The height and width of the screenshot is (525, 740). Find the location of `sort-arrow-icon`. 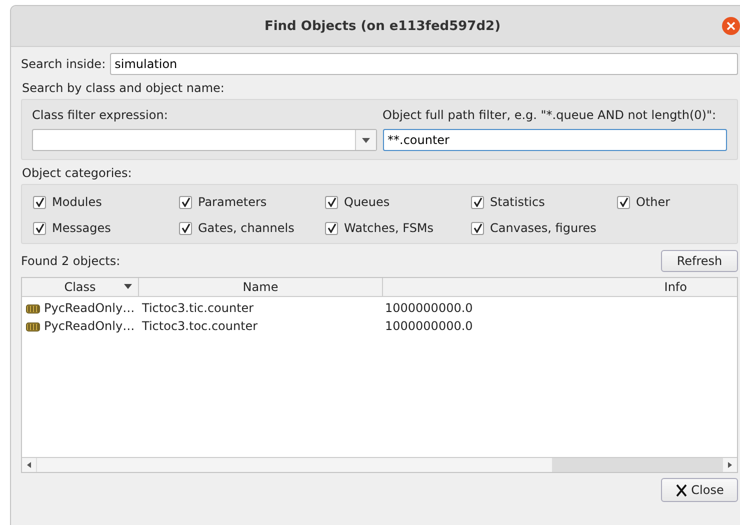

sort-arrow-icon is located at coordinates (128, 286).